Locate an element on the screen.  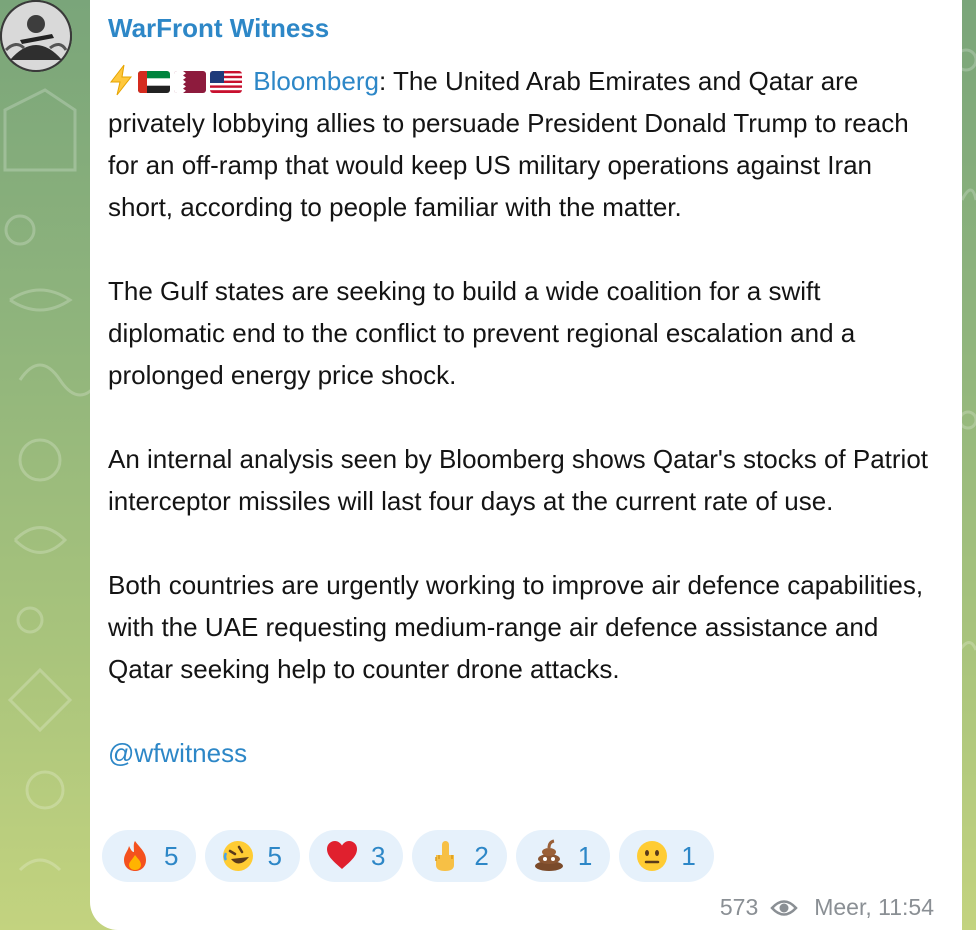
middle-finger-emoji is located at coordinates (445, 856).